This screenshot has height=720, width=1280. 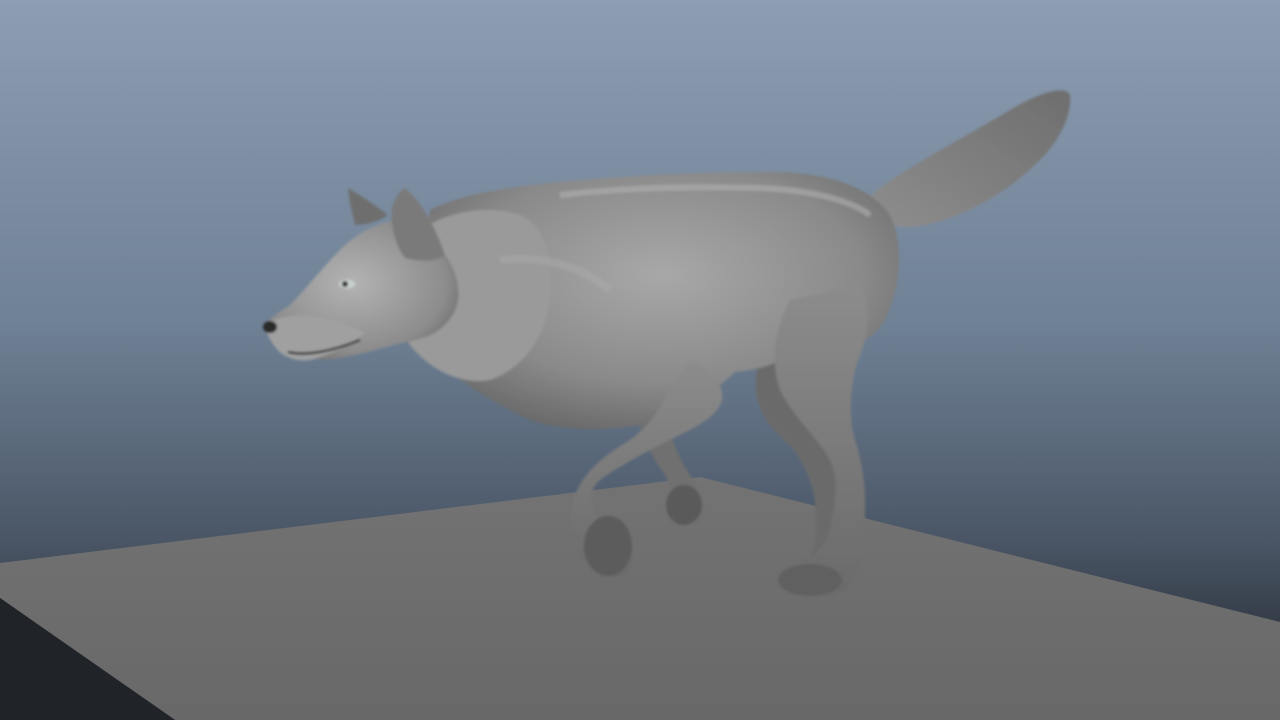 What do you see at coordinates (270, 327) in the screenshot?
I see `wolf-nose` at bounding box center [270, 327].